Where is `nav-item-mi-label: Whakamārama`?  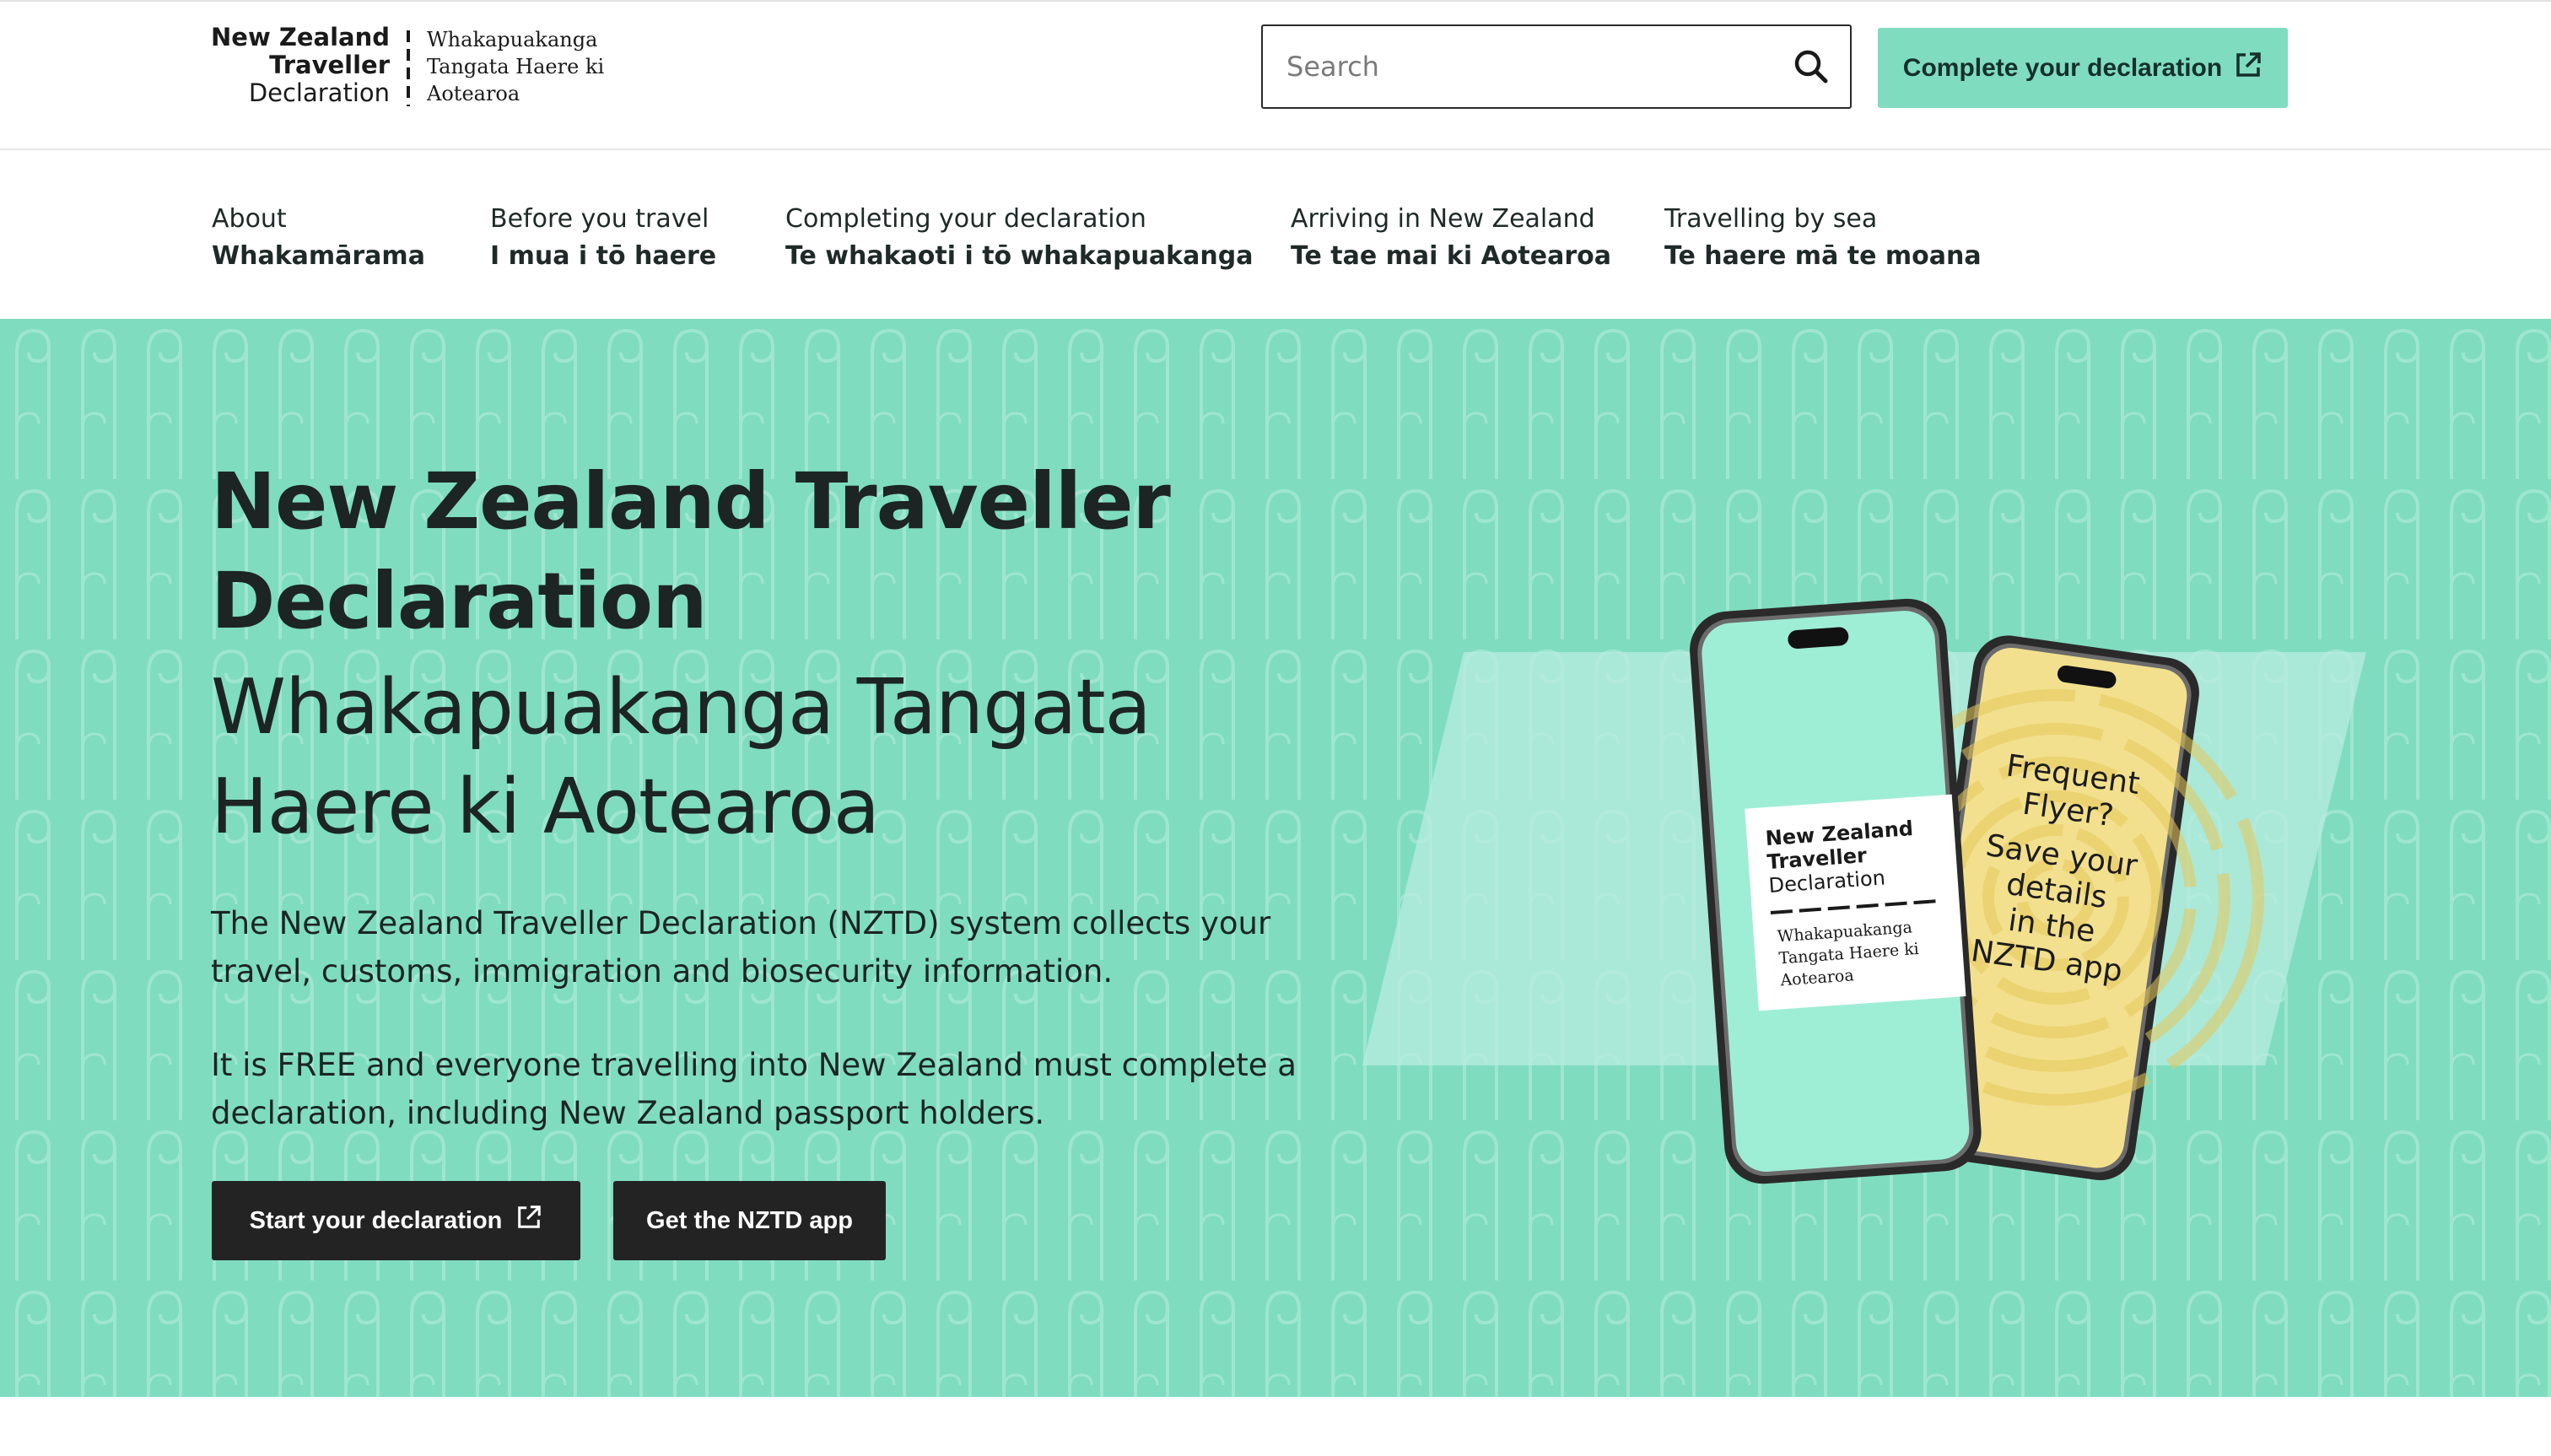 nav-item-mi-label: Whakamārama is located at coordinates (318, 256).